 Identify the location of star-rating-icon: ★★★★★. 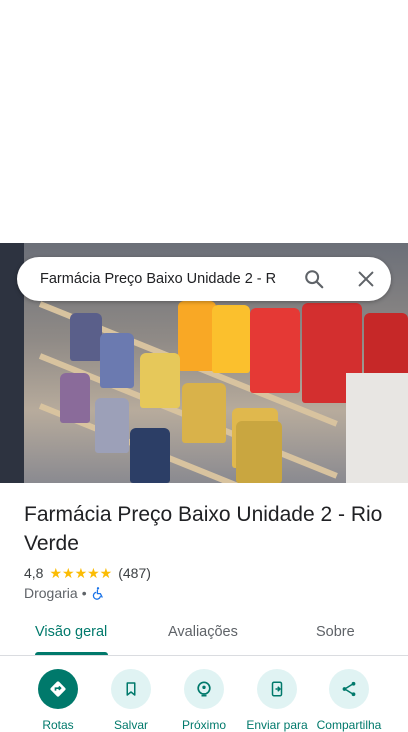
(81, 572).